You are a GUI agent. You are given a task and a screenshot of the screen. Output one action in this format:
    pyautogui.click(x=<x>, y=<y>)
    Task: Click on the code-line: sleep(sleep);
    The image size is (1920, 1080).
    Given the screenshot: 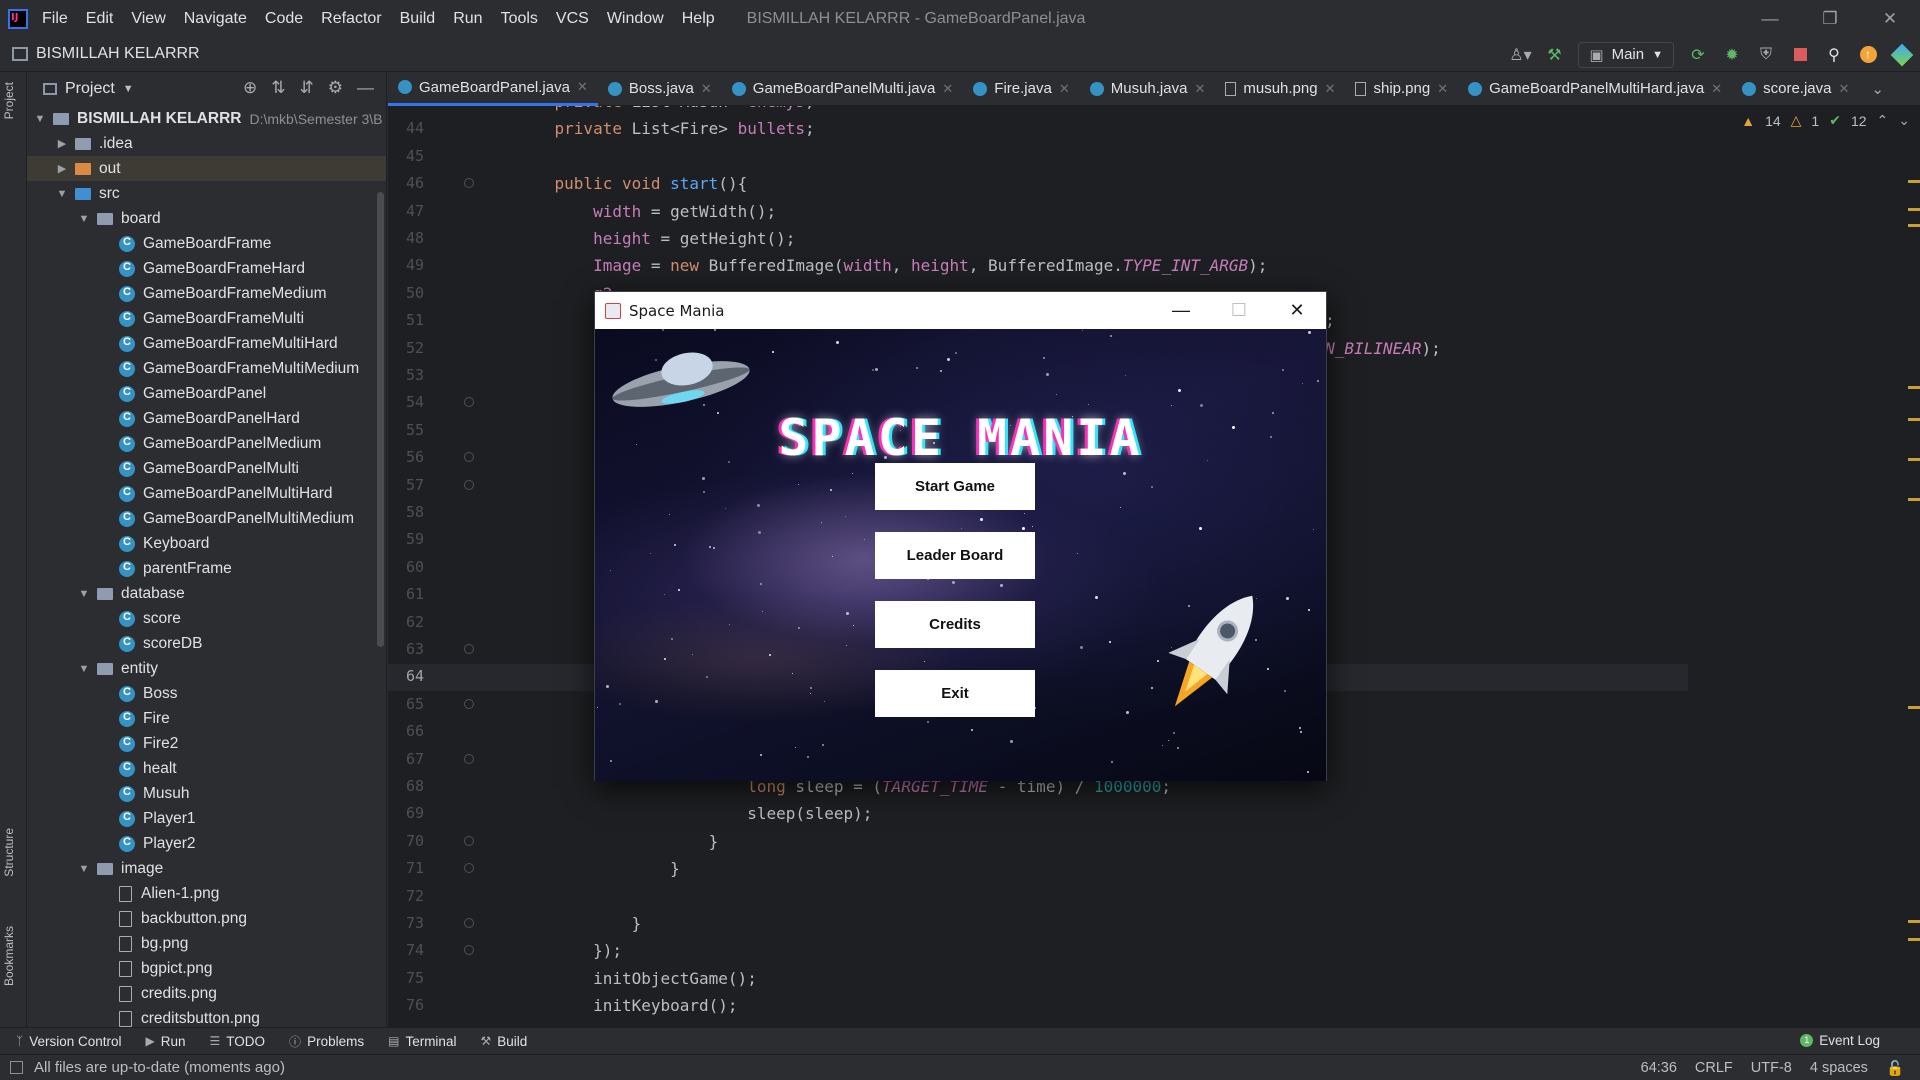 What is the action you would take?
    pyautogui.click(x=694, y=813)
    